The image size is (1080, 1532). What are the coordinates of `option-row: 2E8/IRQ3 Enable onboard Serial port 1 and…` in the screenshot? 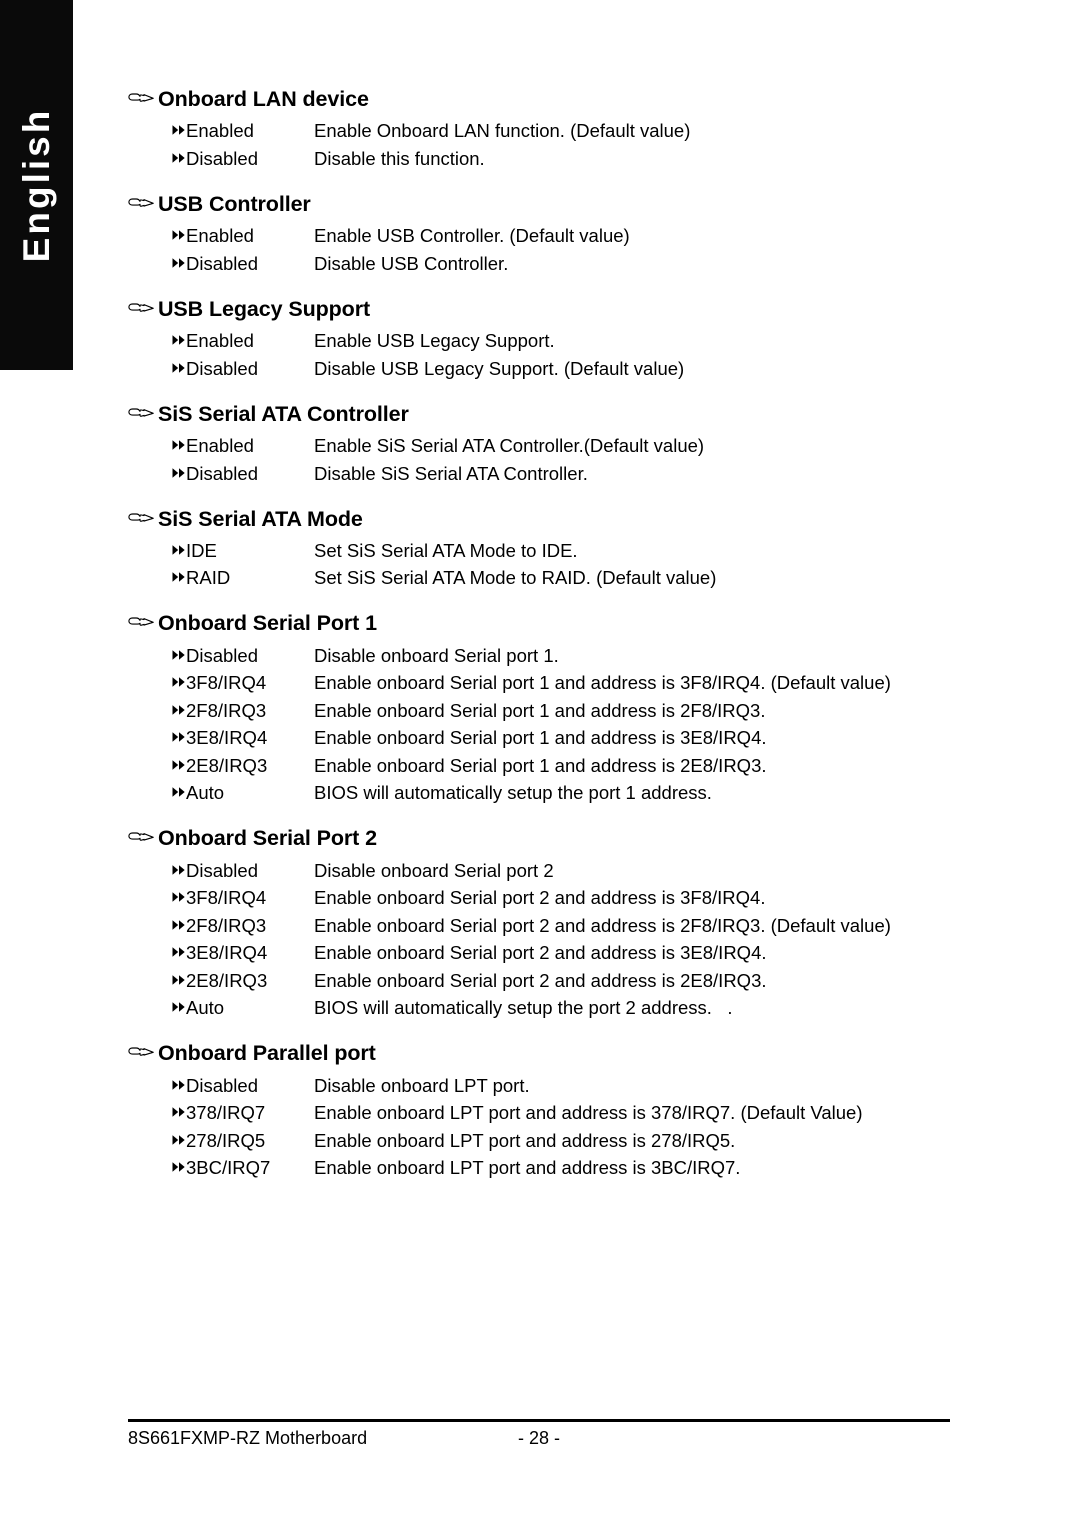 It's located at (568, 766).